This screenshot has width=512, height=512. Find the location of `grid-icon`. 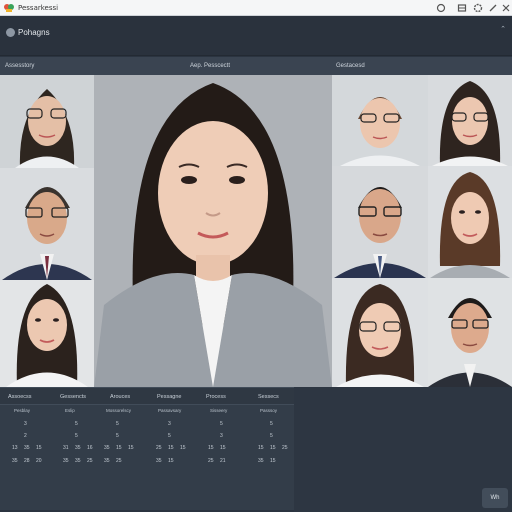

grid-icon is located at coordinates (462, 8).